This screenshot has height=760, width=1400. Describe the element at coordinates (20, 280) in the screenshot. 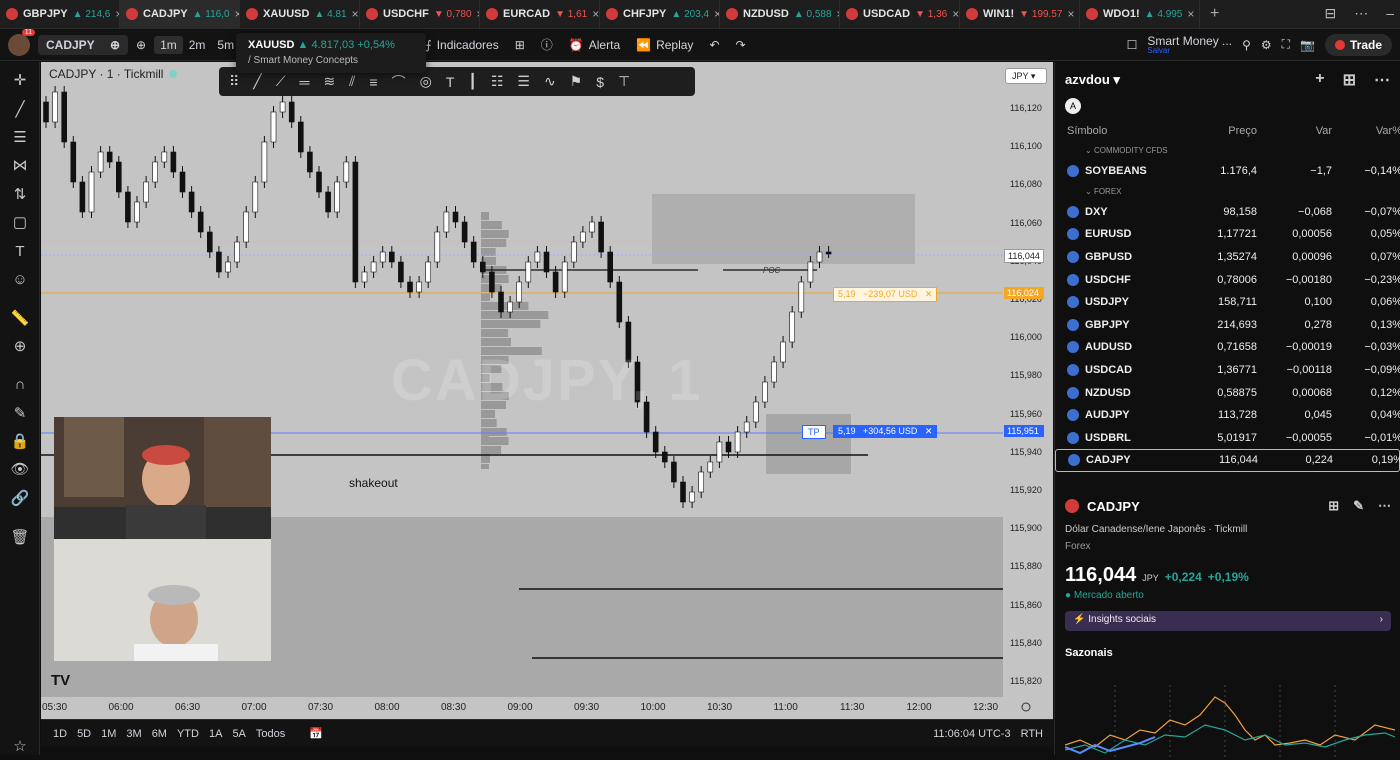

I see `emoji-icon: ☺` at that location.